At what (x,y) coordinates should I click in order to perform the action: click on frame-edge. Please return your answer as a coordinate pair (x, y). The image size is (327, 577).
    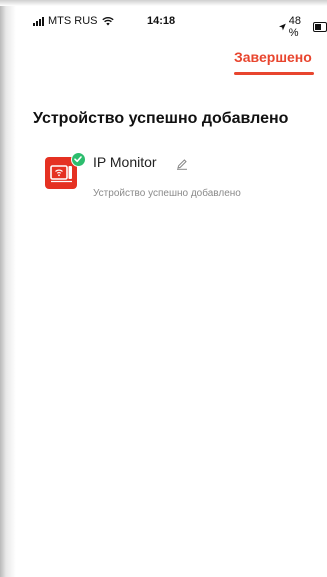
    Looking at the image, I should click on (8, 288).